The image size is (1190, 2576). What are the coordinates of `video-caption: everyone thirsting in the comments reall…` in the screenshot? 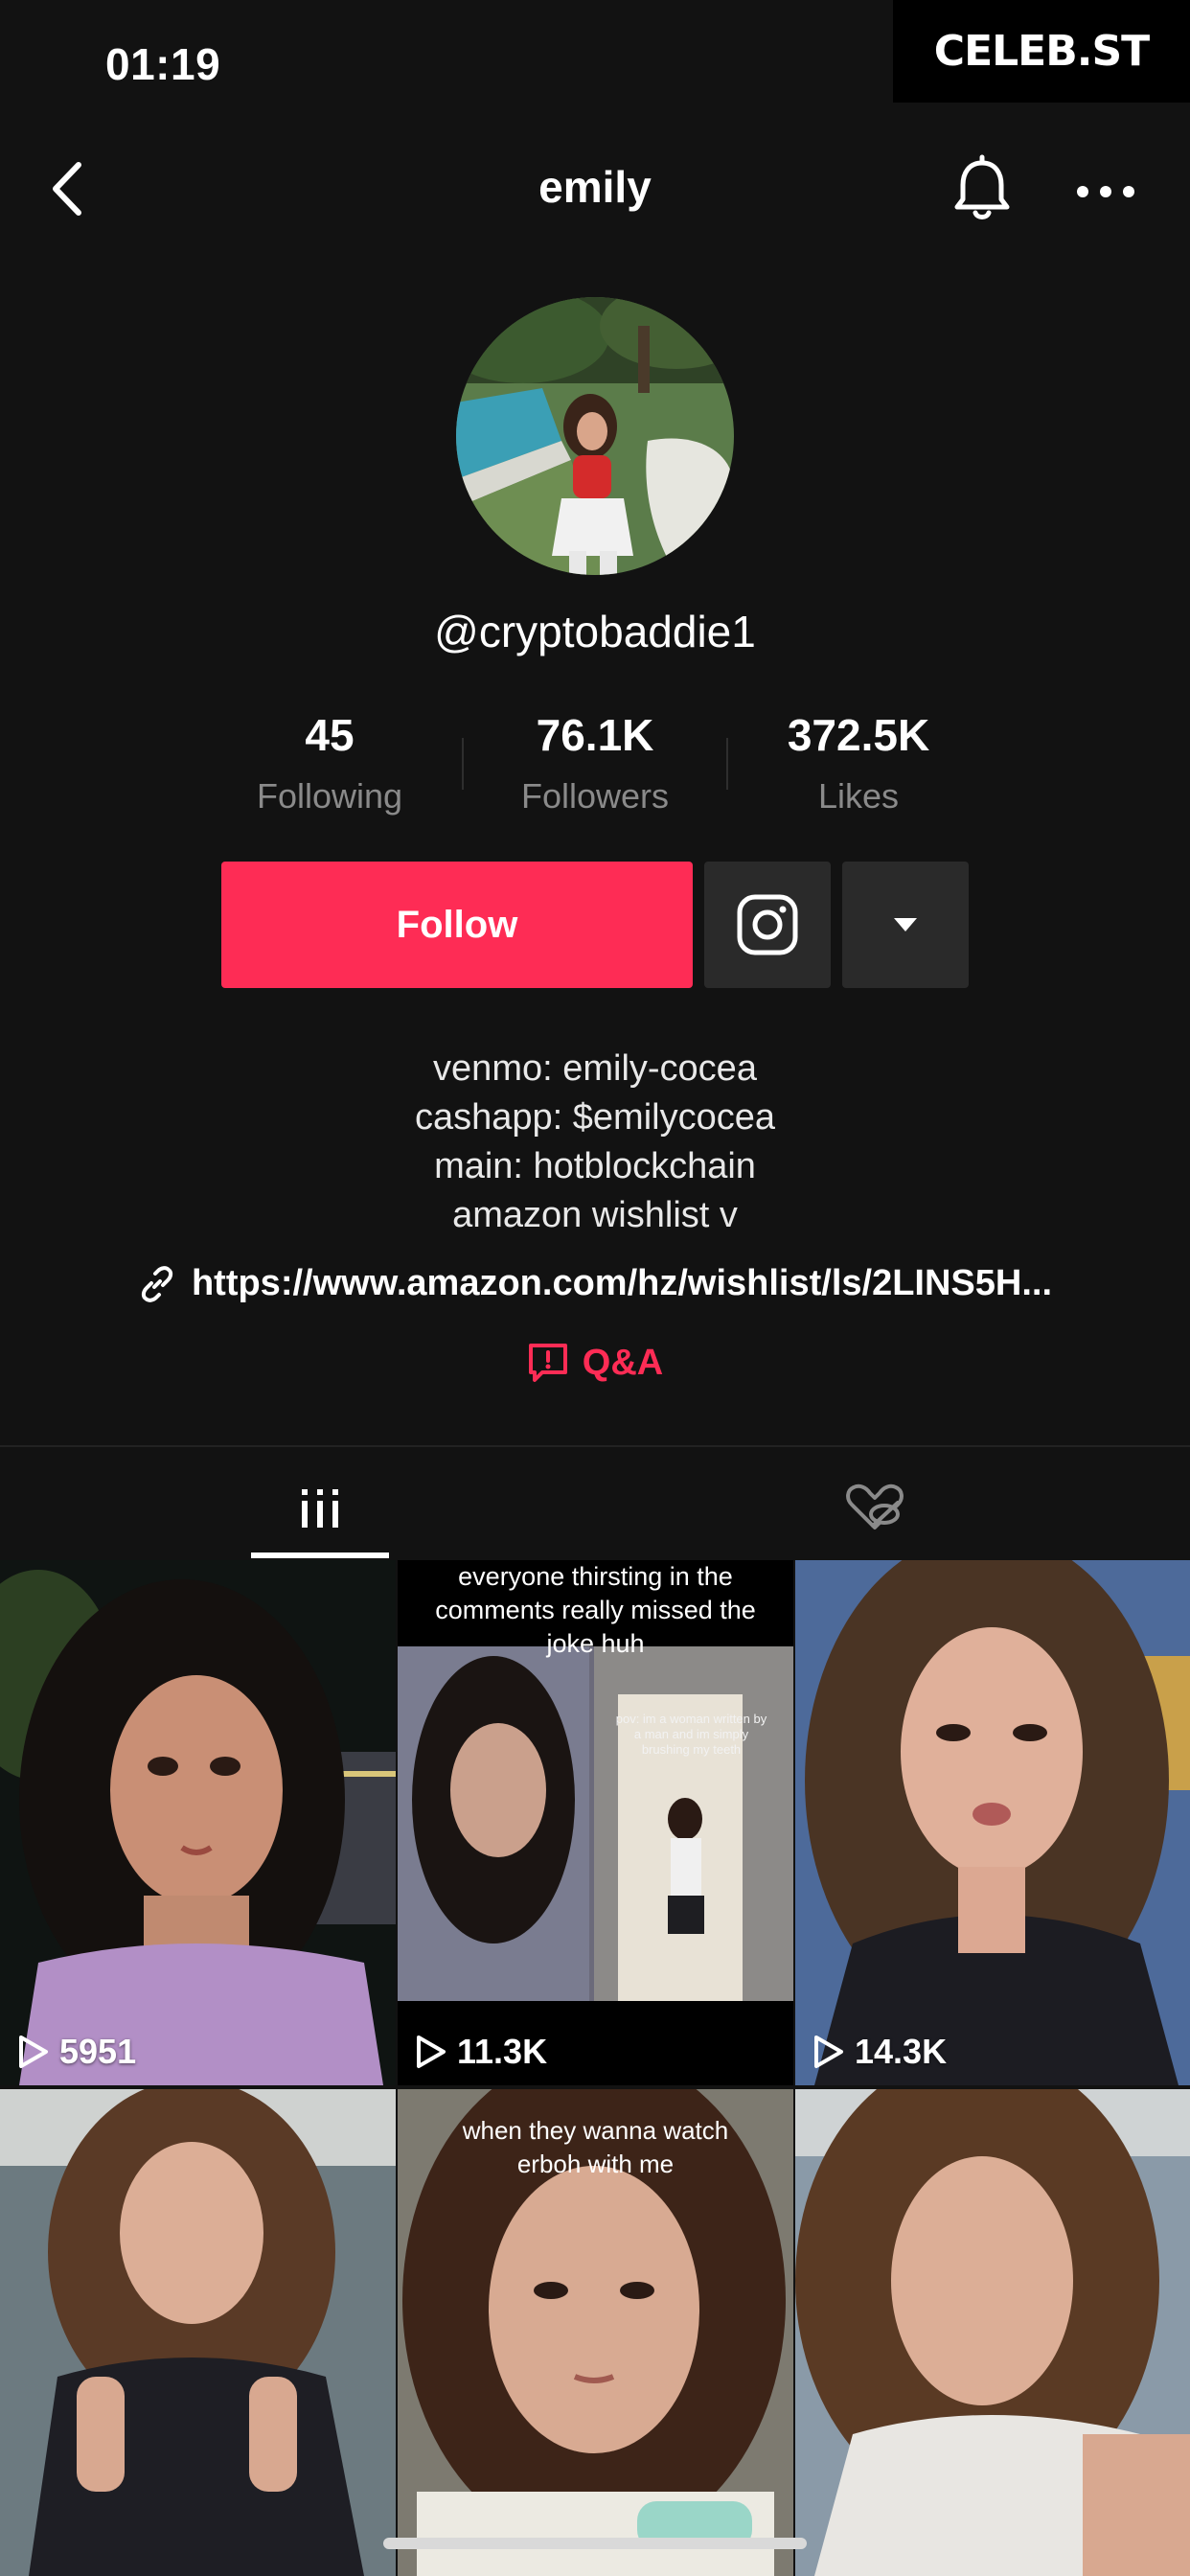 It's located at (595, 1610).